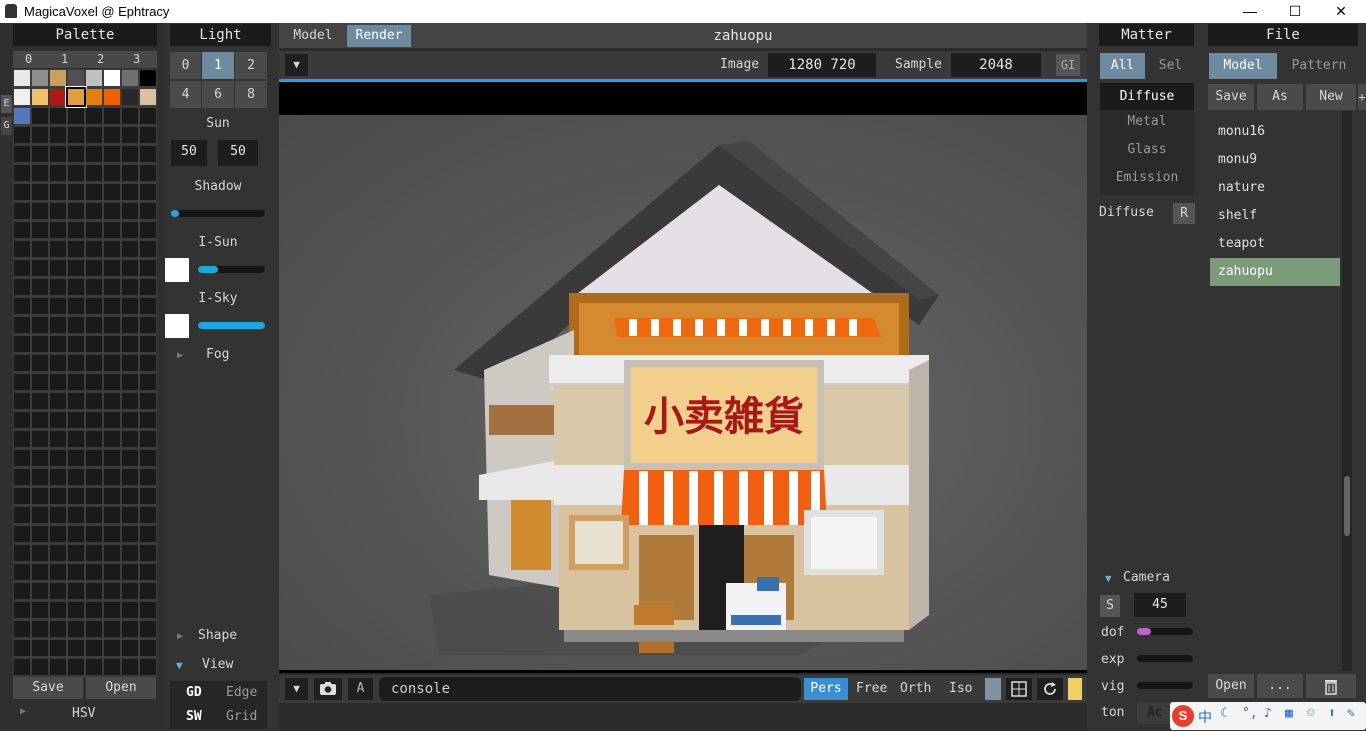 This screenshot has height=731, width=1366. What do you see at coordinates (313, 36) in the screenshot?
I see `tab-model: Model` at bounding box center [313, 36].